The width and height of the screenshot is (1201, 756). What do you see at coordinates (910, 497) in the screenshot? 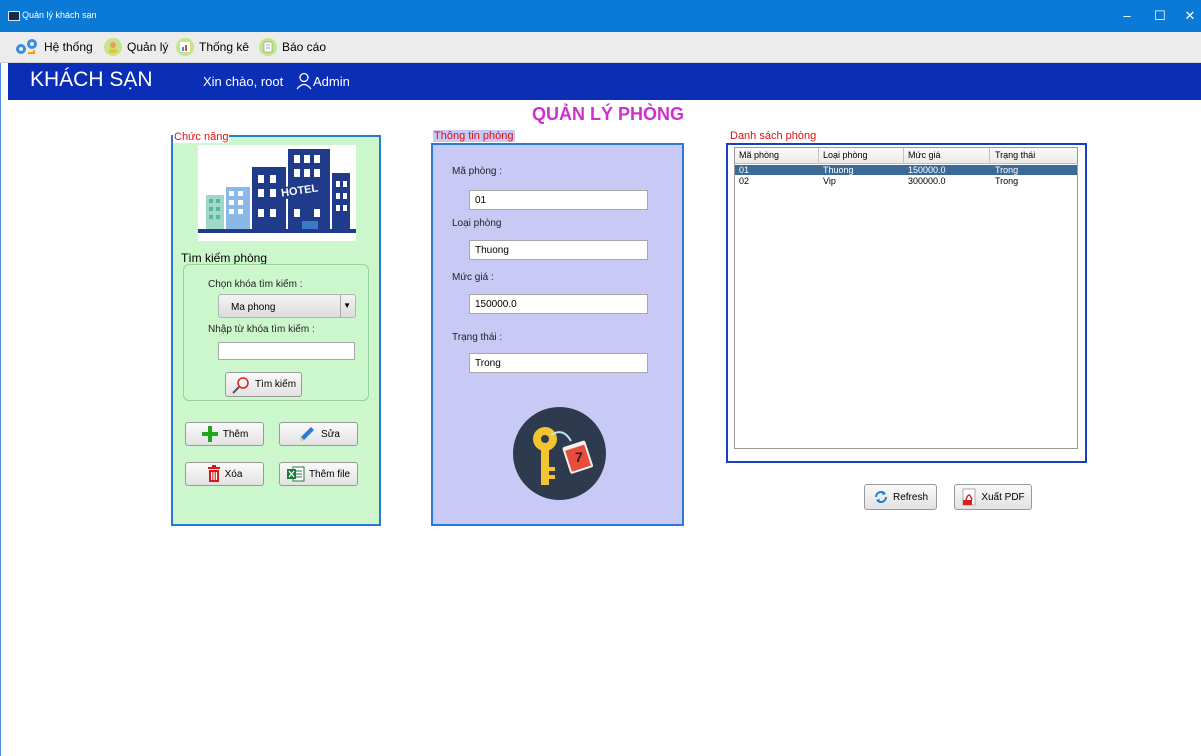
I see `refresh-button-label: Refresh` at bounding box center [910, 497].